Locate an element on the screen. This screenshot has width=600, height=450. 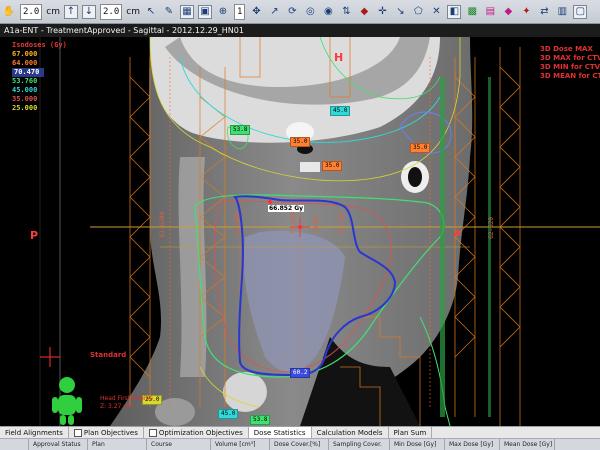
column-header: Volume [cm³] is located at coordinates (240, 444).